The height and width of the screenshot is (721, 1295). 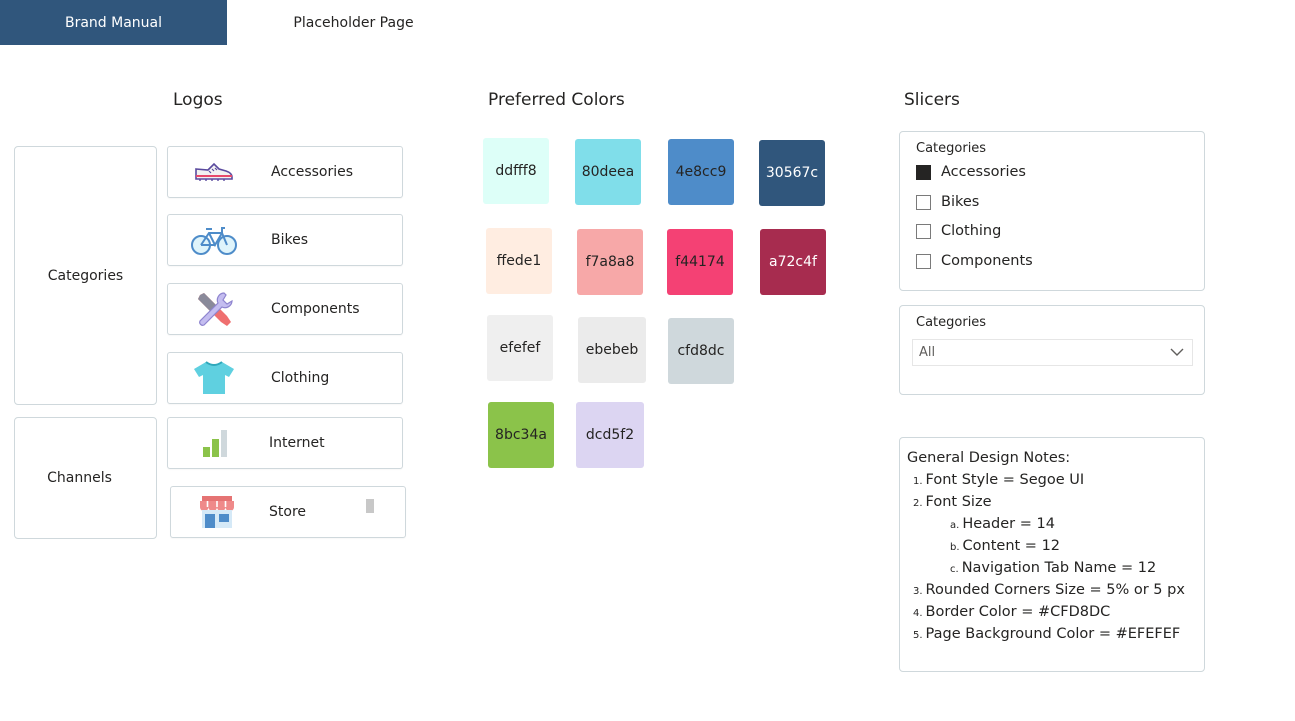 What do you see at coordinates (701, 351) in the screenshot?
I see `color-swatch: cfd8dc` at bounding box center [701, 351].